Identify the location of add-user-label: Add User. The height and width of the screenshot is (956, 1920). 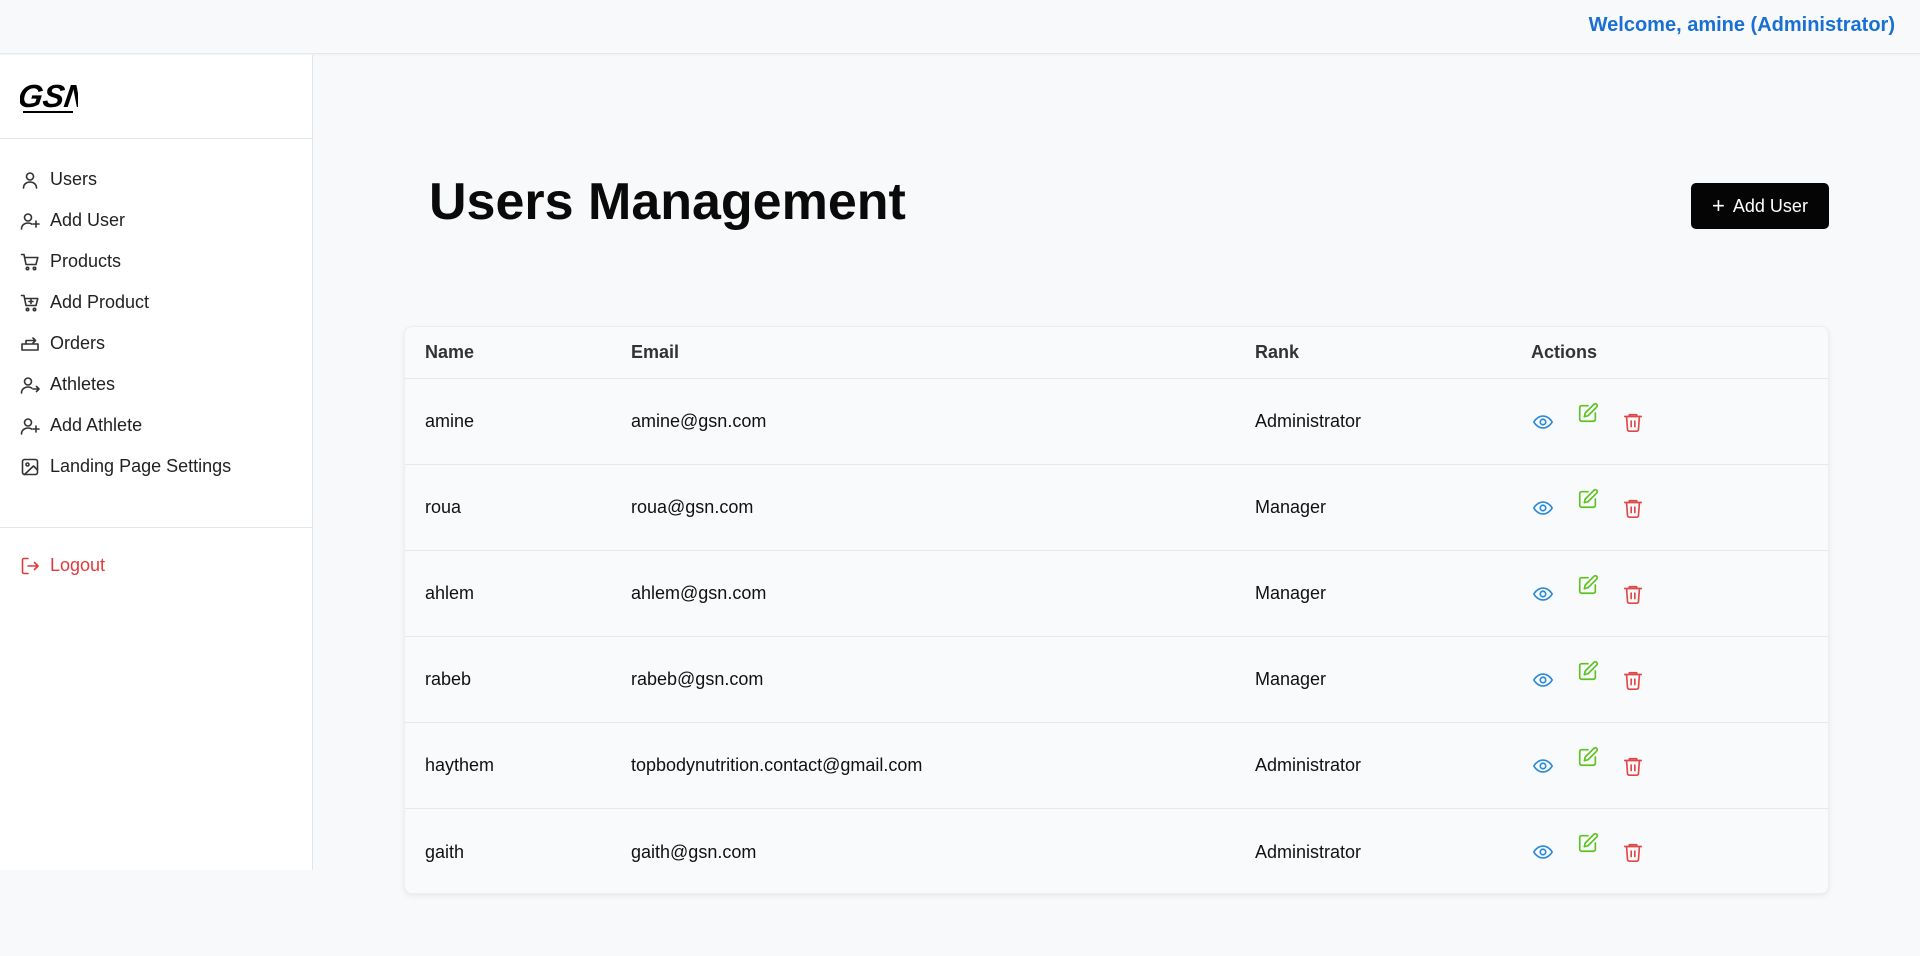
(1770, 205).